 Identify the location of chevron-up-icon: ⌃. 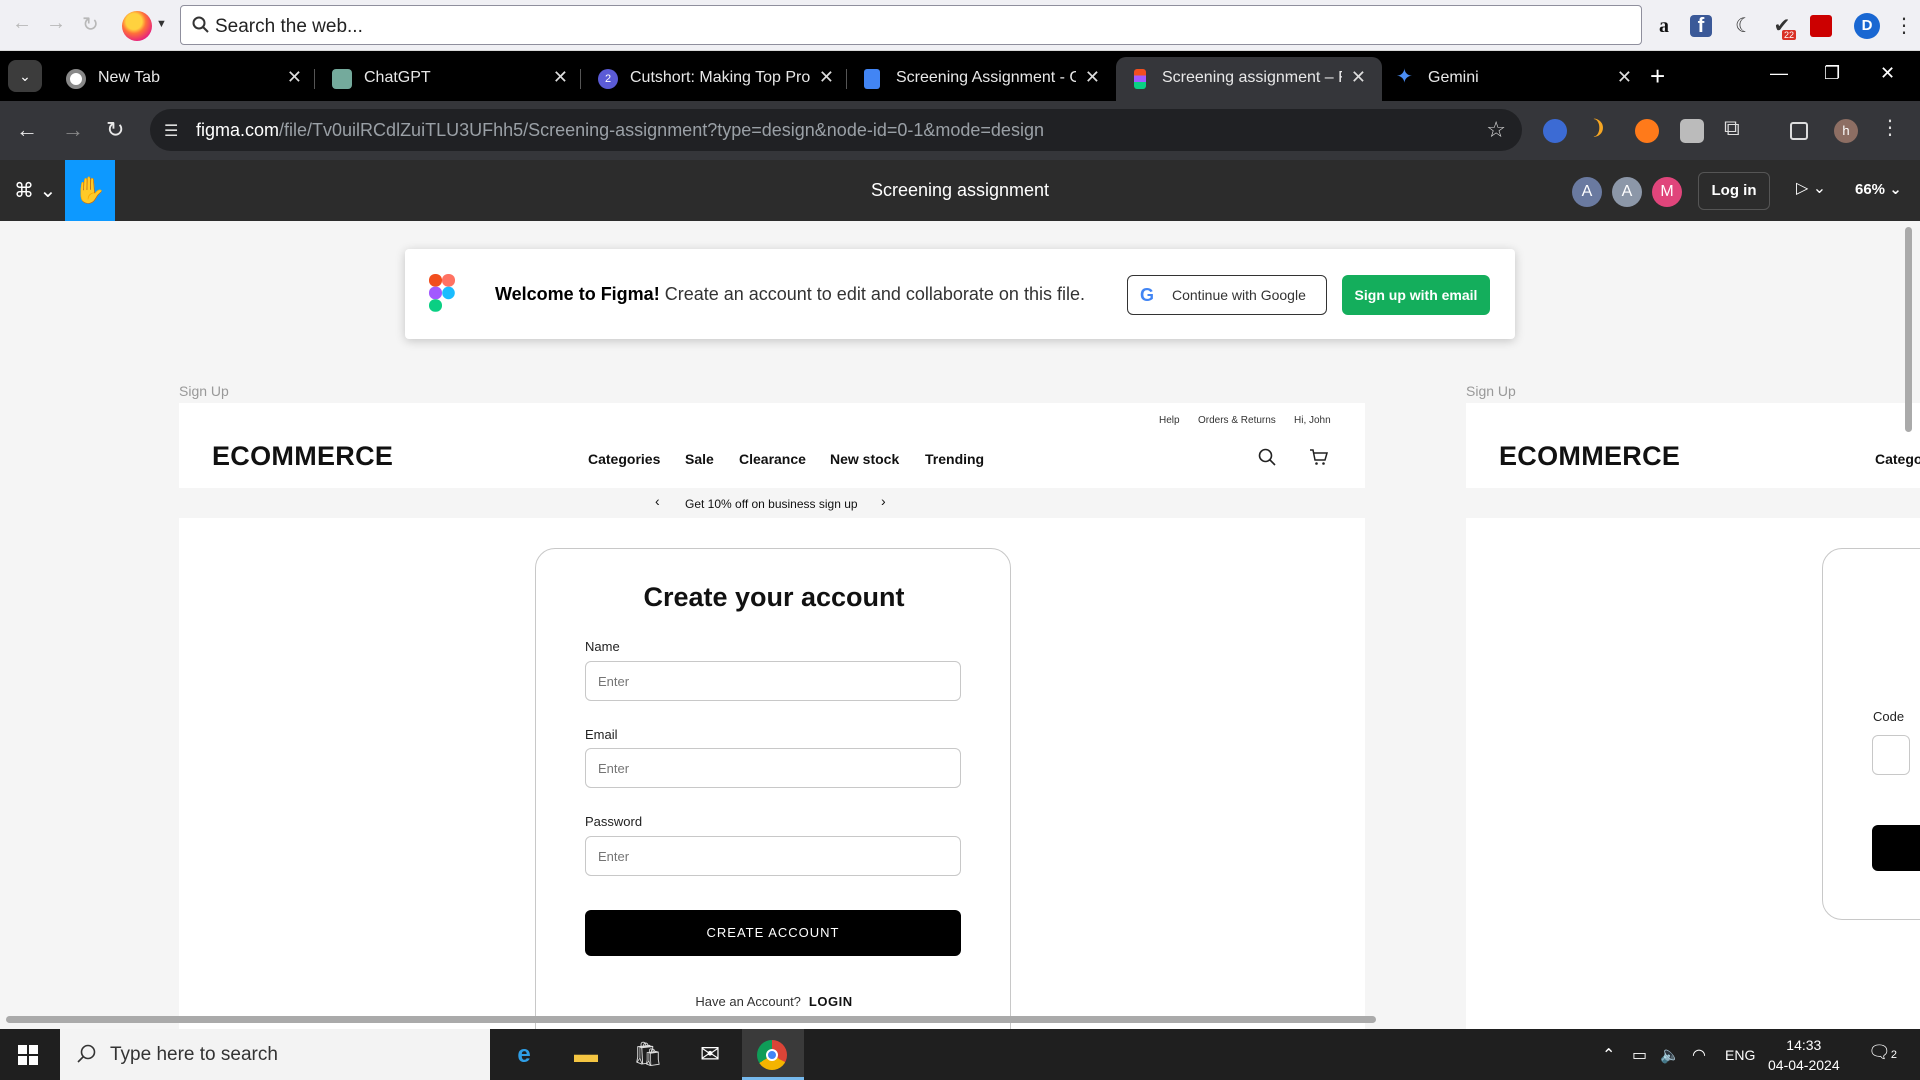
(1608, 1055).